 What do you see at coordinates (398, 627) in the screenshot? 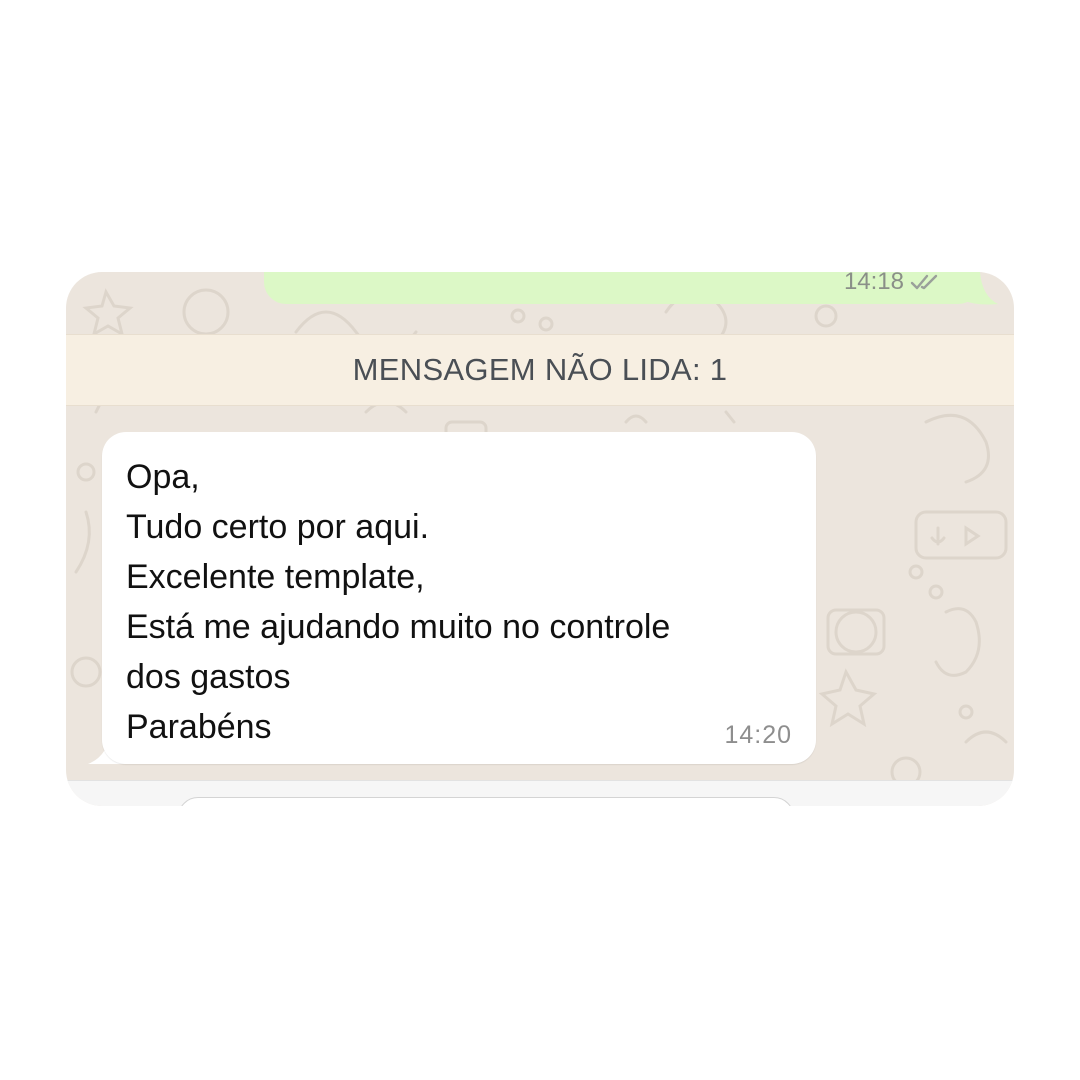
I see `message-line: Está me ajudando muito no controle` at bounding box center [398, 627].